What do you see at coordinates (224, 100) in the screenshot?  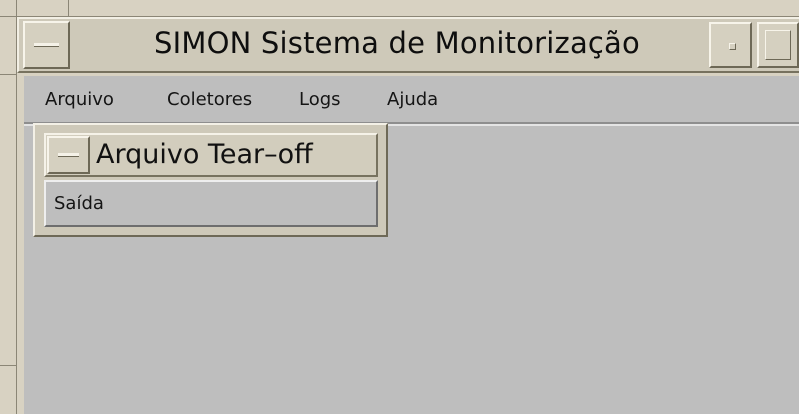 I see `menu-coletores: Coletores` at bounding box center [224, 100].